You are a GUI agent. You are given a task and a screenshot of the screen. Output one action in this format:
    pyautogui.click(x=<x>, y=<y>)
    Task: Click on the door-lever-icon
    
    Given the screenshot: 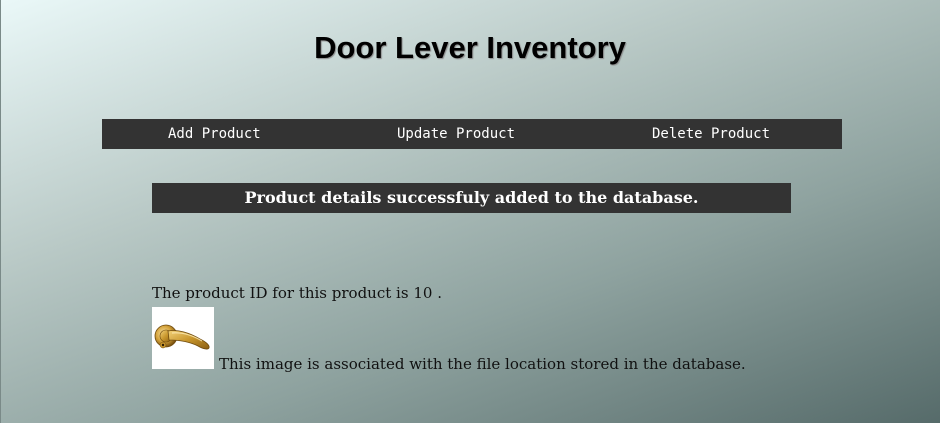 What is the action you would take?
    pyautogui.click(x=182, y=337)
    